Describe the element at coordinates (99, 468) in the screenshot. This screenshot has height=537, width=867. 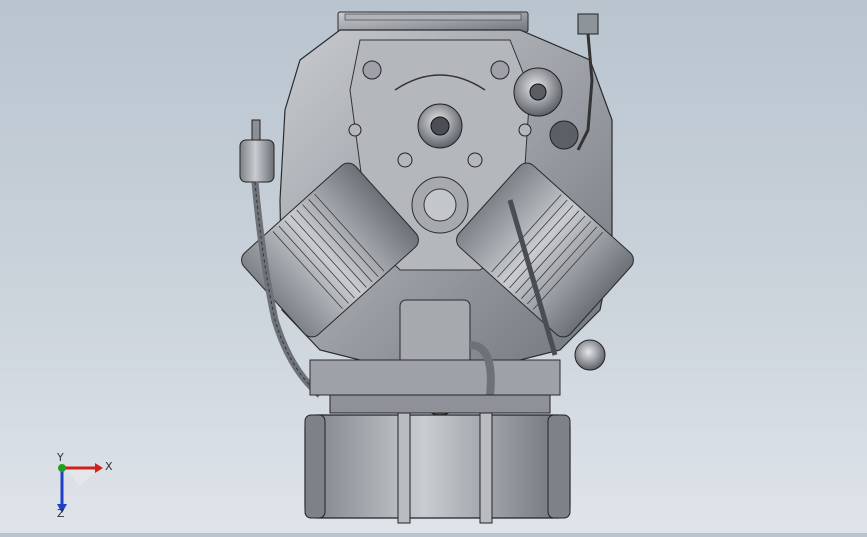
I see `x-arrow-head` at that location.